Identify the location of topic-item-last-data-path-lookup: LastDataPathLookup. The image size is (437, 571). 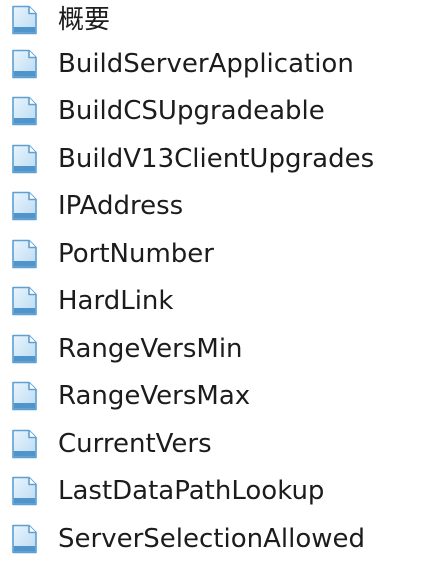
(218, 492).